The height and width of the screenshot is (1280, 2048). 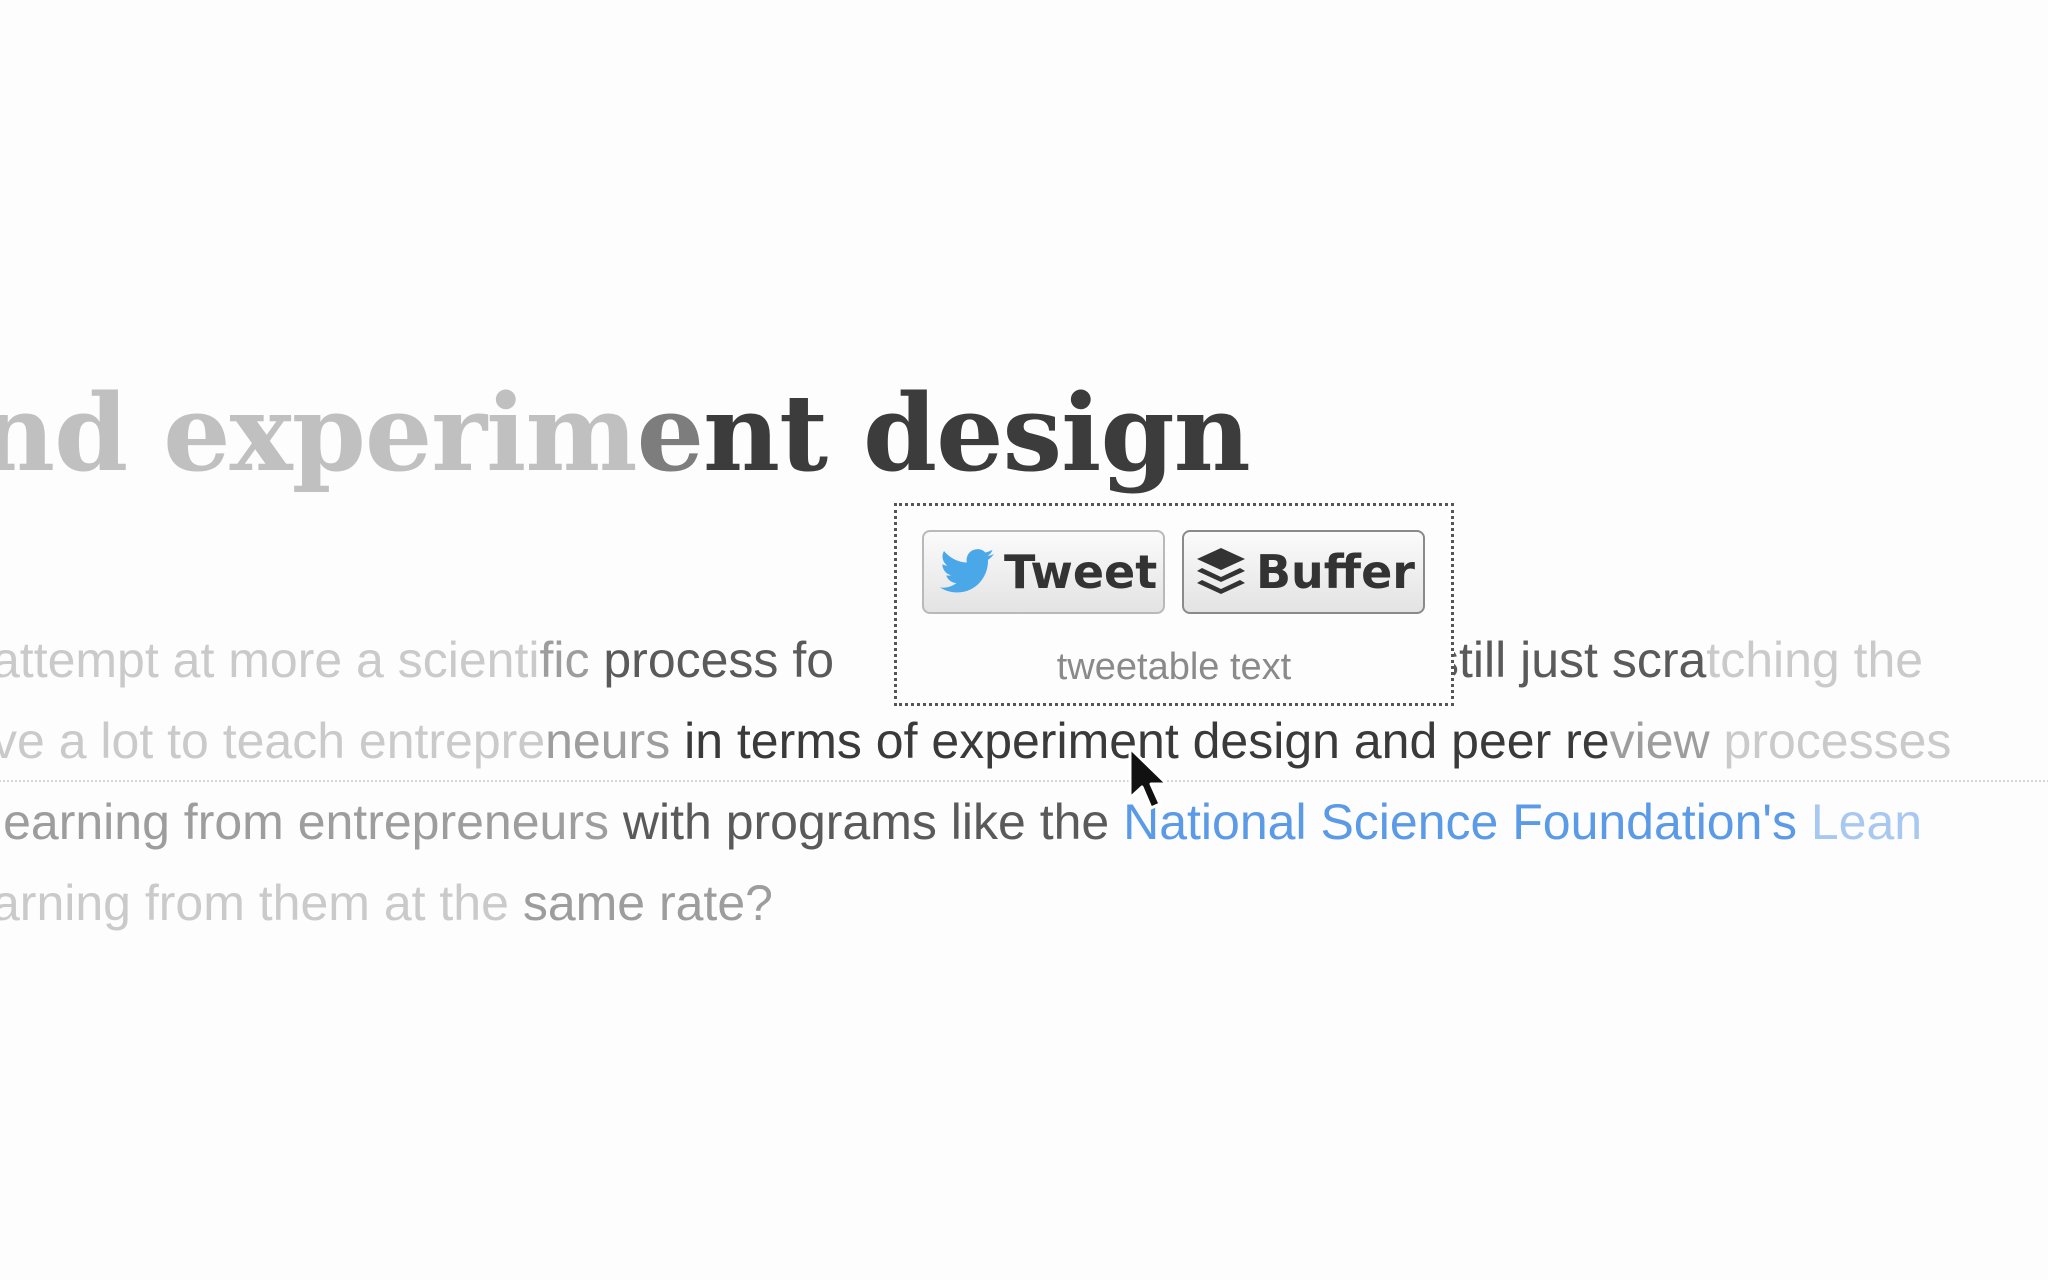 What do you see at coordinates (1335, 572) in the screenshot?
I see `buffer-label: Buffer` at bounding box center [1335, 572].